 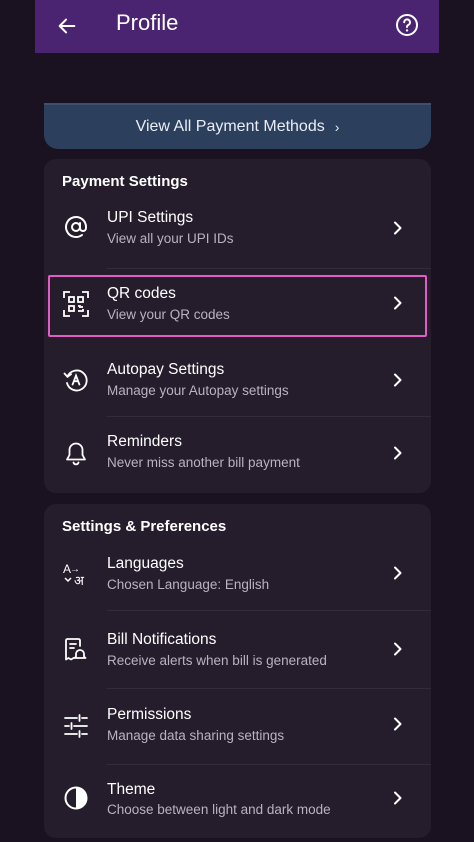 I want to click on menu-item-title: Languages, so click(x=145, y=563).